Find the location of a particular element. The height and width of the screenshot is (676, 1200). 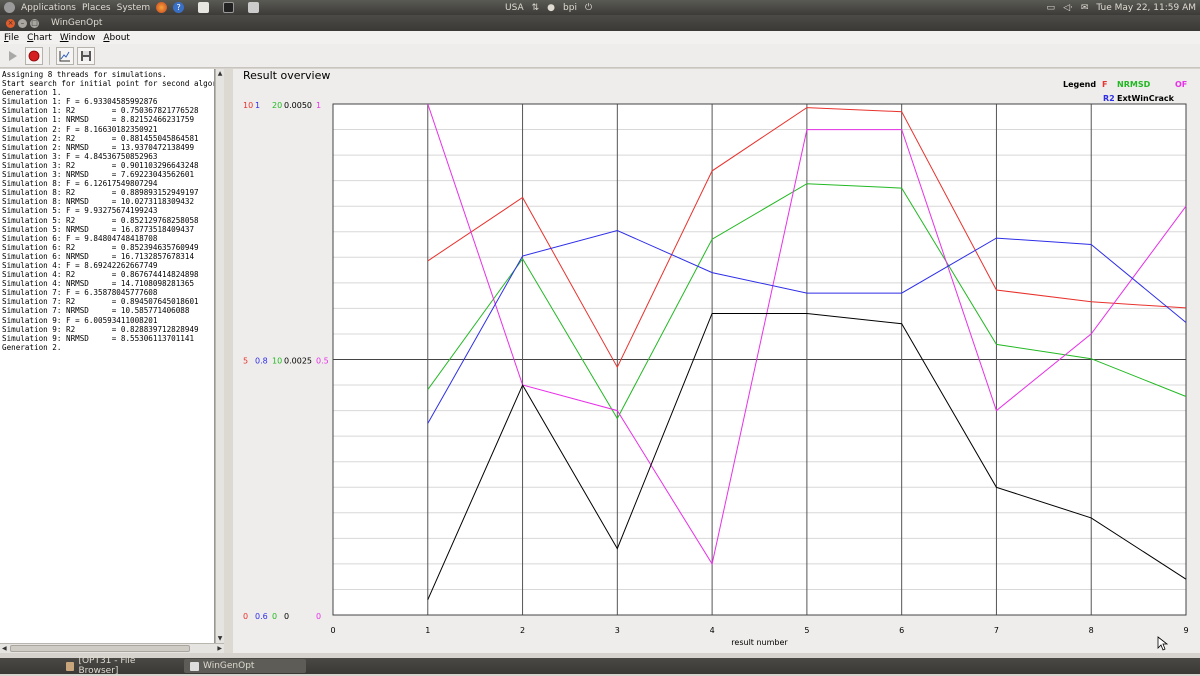

window-titlebar: × – □ WinGenOpt is located at coordinates (600, 23).